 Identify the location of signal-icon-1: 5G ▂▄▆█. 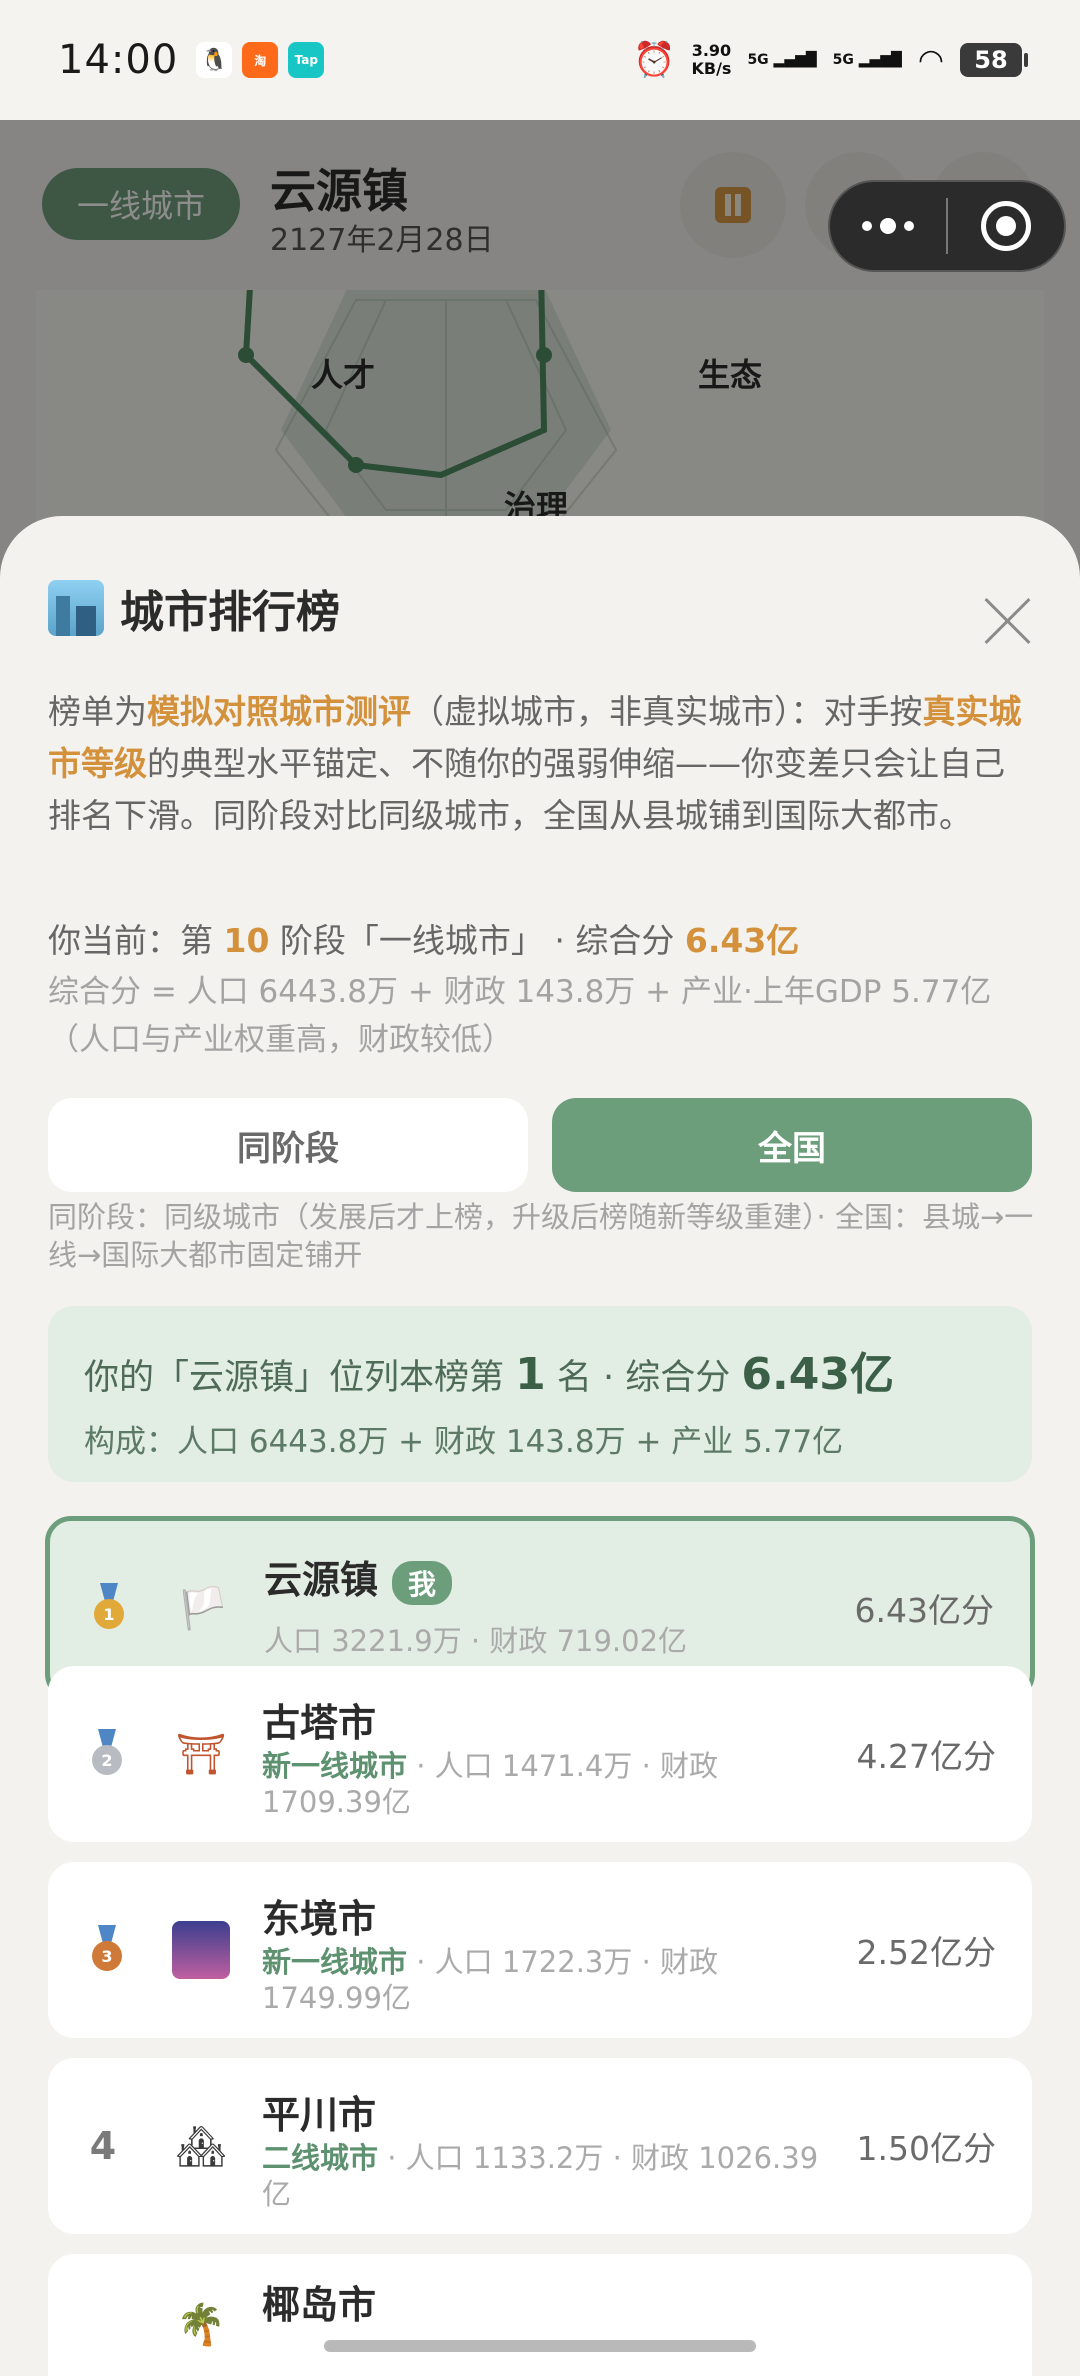
(782, 60).